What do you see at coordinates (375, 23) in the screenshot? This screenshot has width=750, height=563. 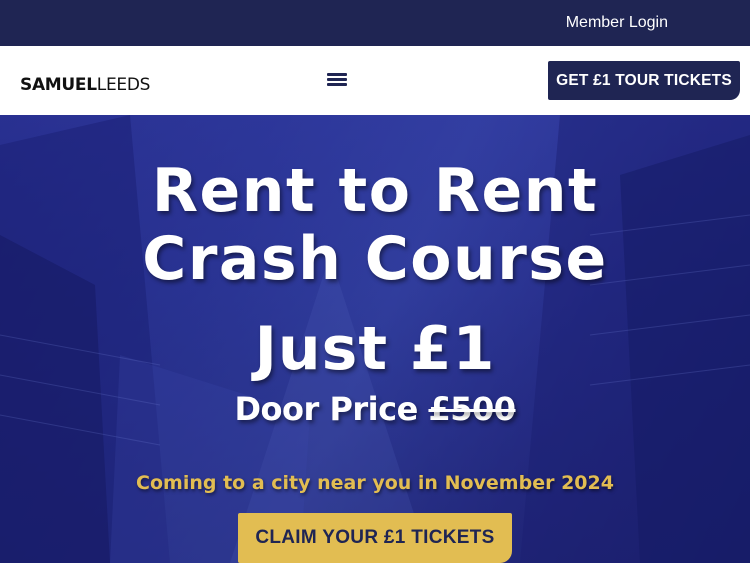 I see `top-bar: Member Login` at bounding box center [375, 23].